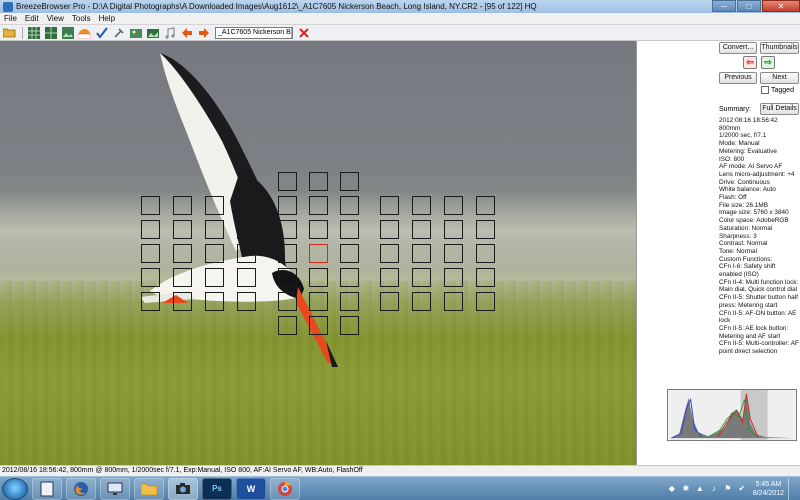 This screenshot has width=800, height=500. Describe the element at coordinates (747, 271) in the screenshot. I see `metadata-line: CFn I-6: Safety shift enabled (ISO)` at that location.